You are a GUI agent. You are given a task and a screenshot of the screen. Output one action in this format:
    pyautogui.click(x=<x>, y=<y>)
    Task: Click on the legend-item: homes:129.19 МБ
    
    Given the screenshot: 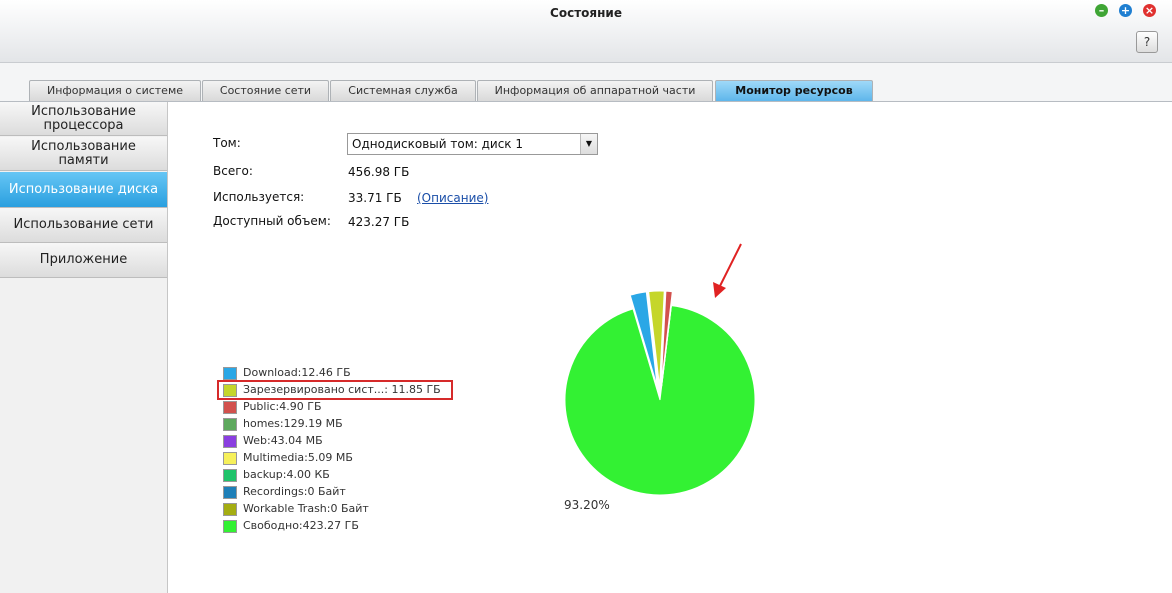 What is the action you would take?
    pyautogui.click(x=342, y=424)
    